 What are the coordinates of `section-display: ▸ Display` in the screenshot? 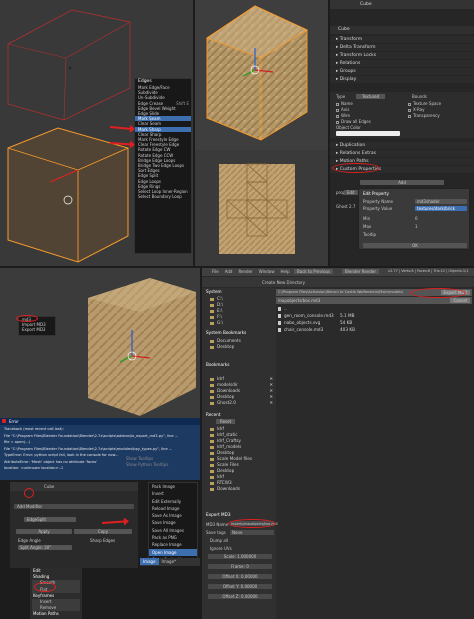 It's located at (402, 79).